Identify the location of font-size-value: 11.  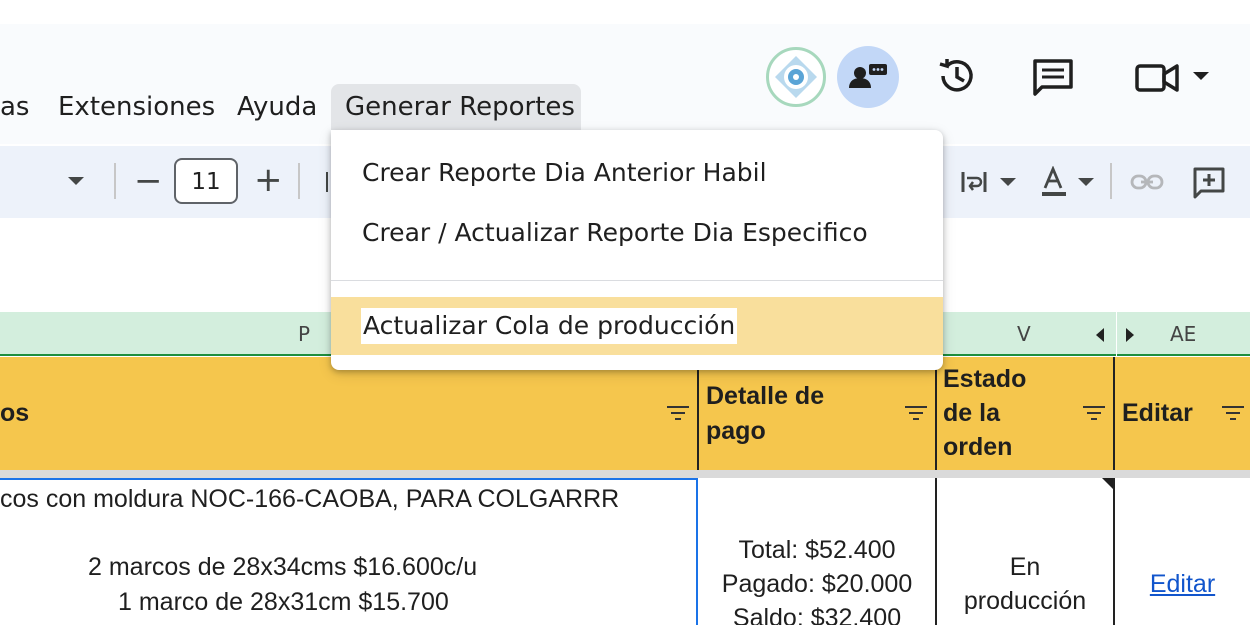
(206, 182).